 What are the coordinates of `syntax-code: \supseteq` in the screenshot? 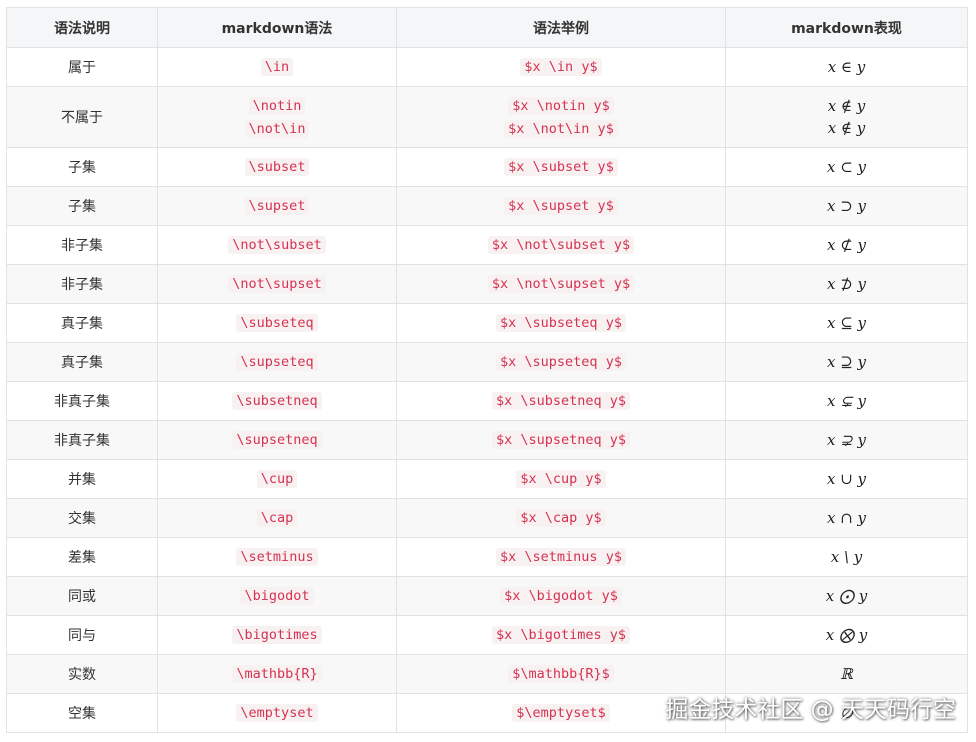 It's located at (277, 362).